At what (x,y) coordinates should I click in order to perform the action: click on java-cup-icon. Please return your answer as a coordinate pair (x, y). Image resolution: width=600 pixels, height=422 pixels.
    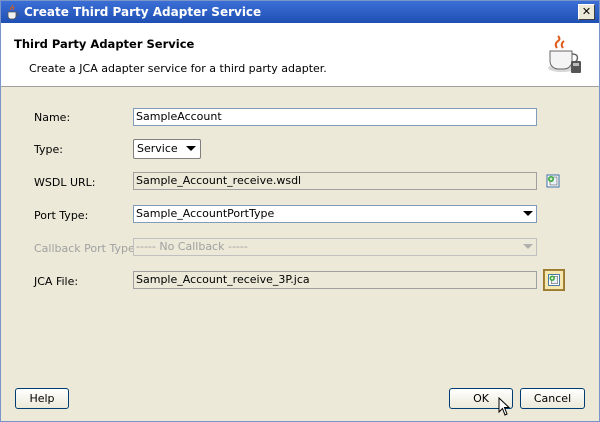
    Looking at the image, I should click on (13, 12).